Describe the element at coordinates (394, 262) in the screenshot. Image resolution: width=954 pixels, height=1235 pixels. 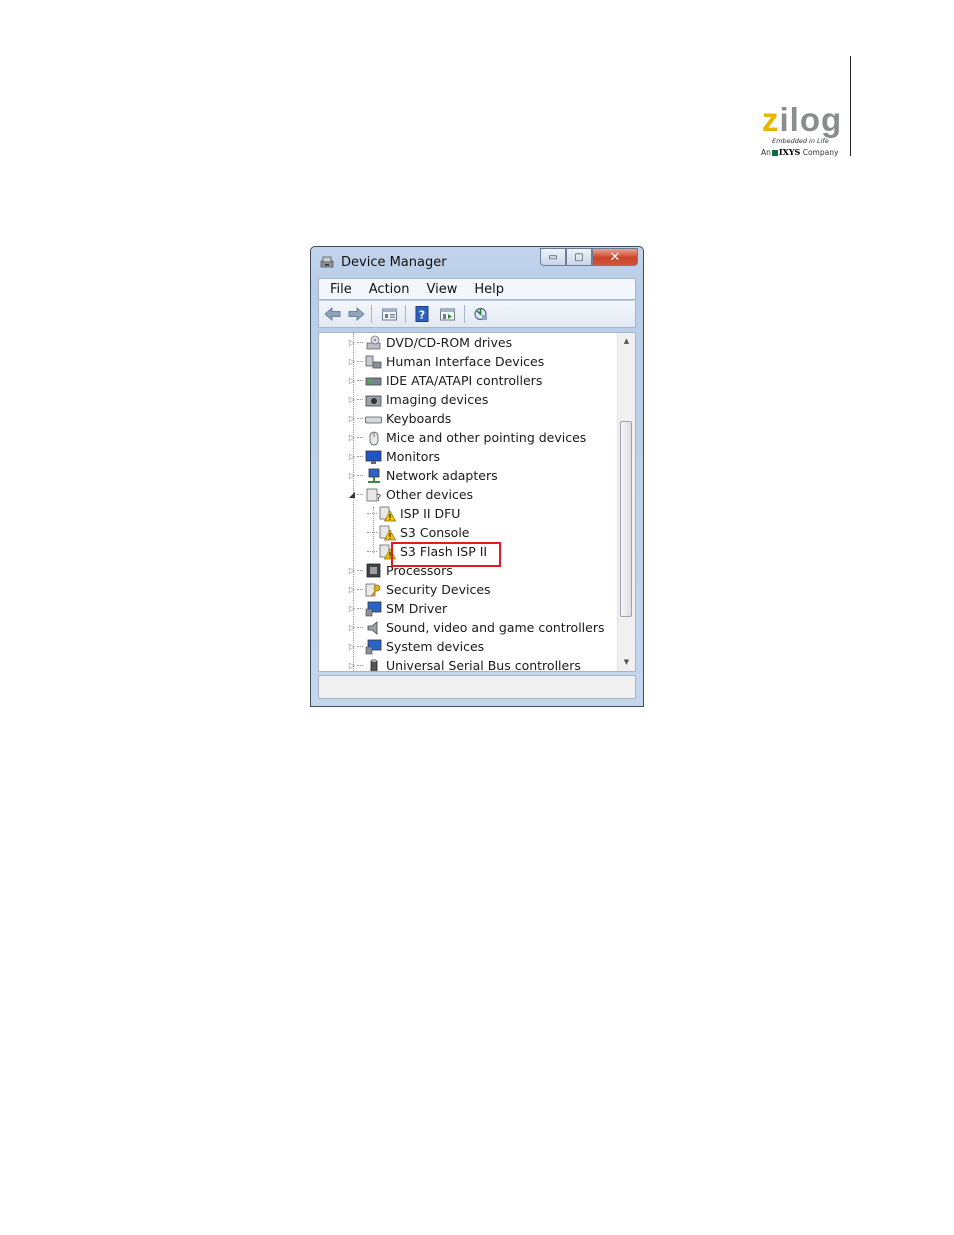
I see `window-title: Device Manager` at that location.